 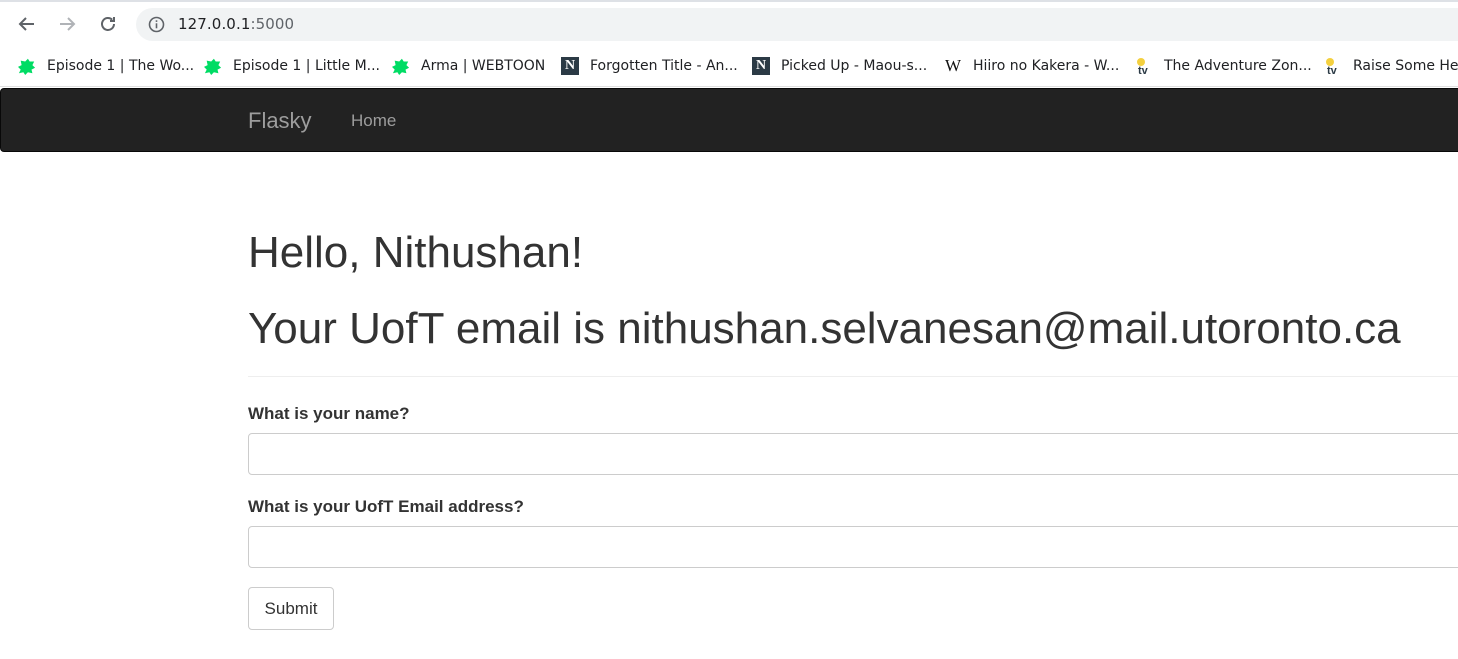 I want to click on divider, so click(x=853, y=376).